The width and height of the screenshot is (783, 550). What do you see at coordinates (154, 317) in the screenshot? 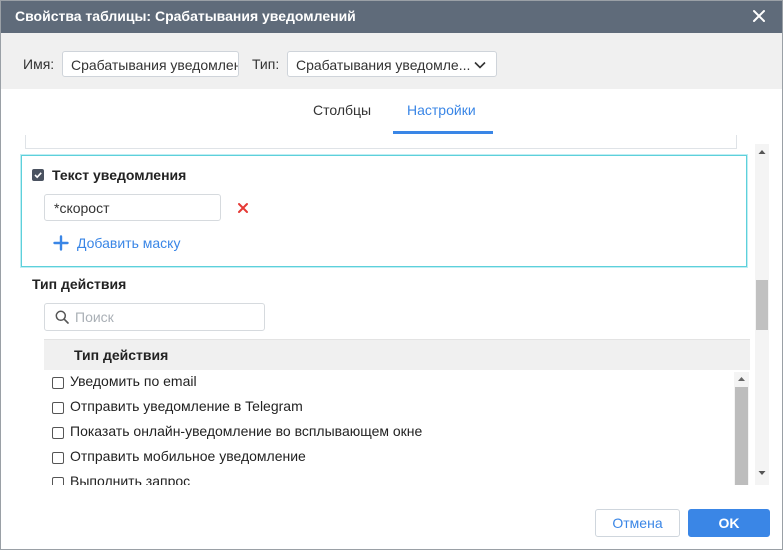
I see `search-input: Поиск` at bounding box center [154, 317].